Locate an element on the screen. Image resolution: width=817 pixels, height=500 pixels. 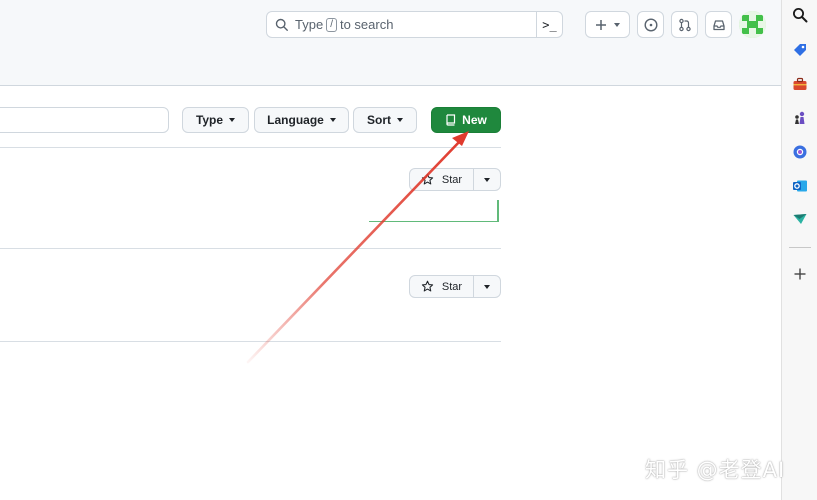
type-filter-label: Type is located at coordinates (209, 120).